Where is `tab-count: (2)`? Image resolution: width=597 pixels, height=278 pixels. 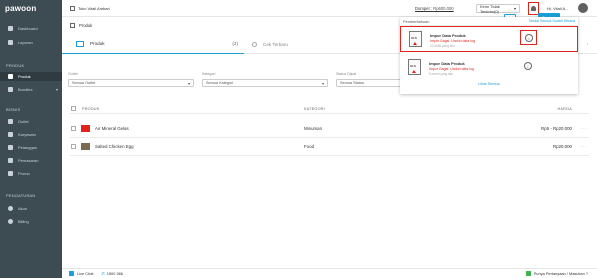 tab-count: (2) is located at coordinates (235, 43).